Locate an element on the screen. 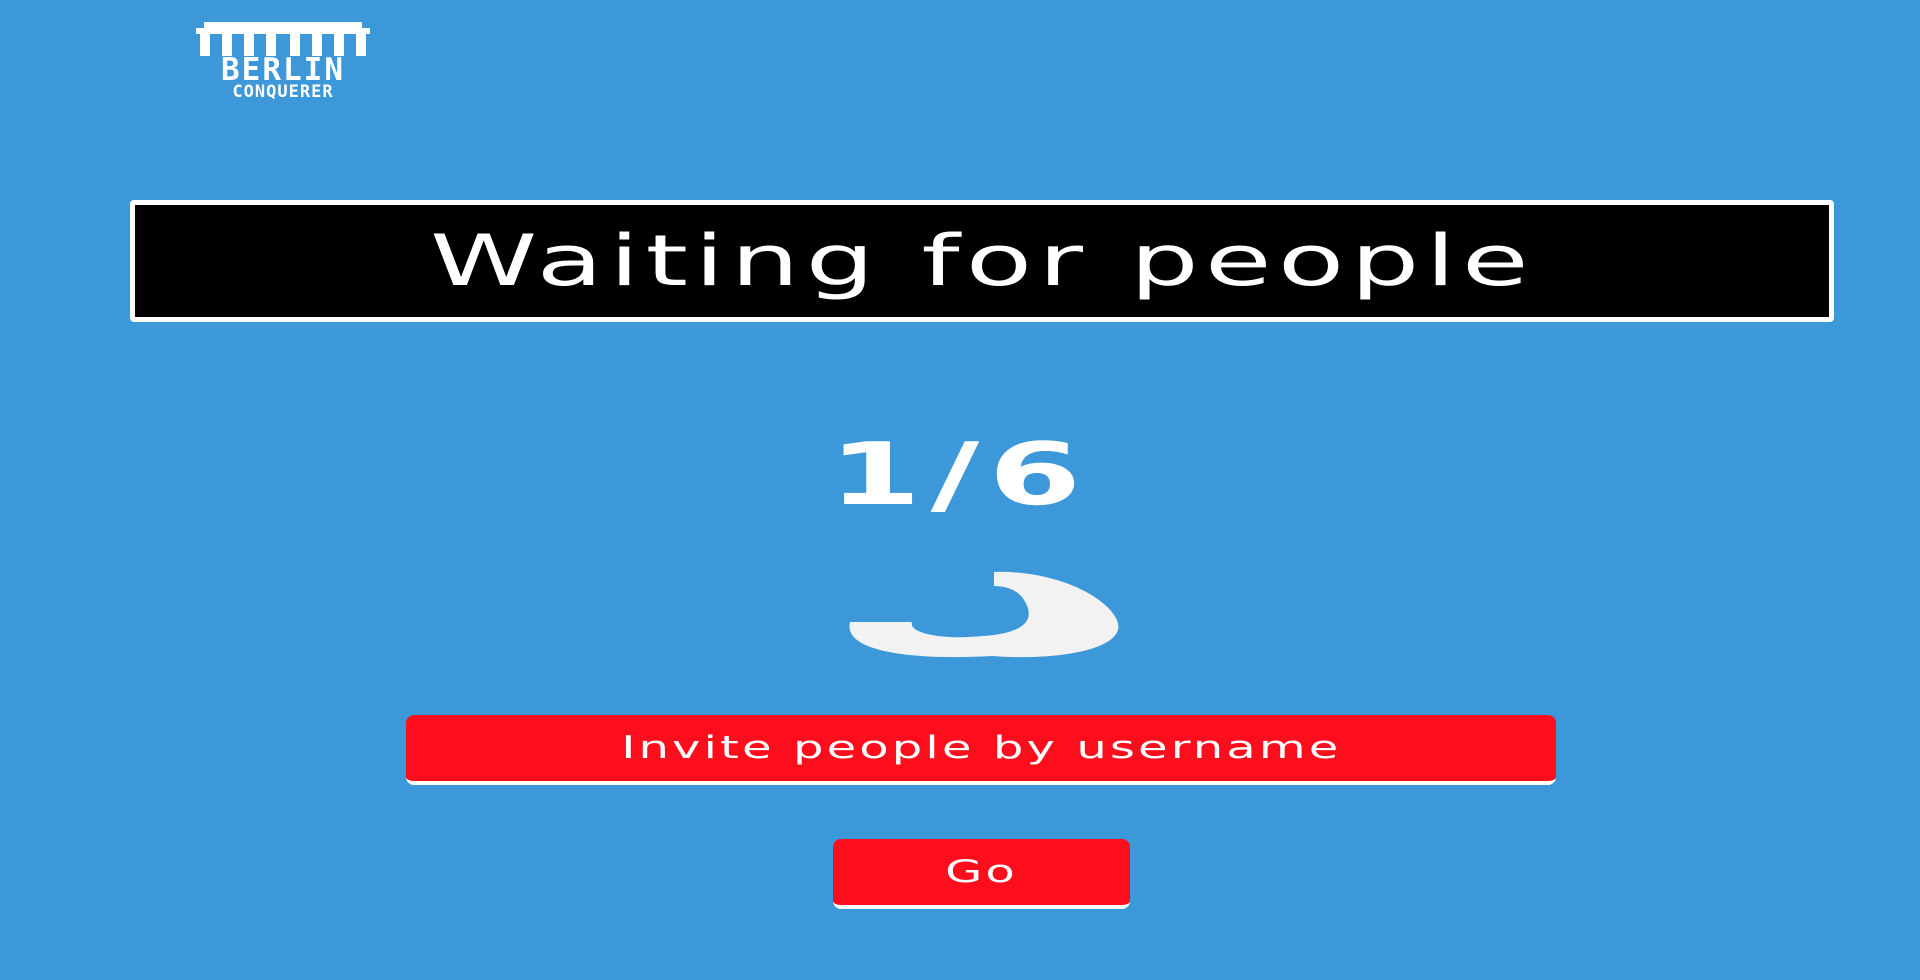 This screenshot has height=980, width=1920. loading-spinner-icon is located at coordinates (982, 615).